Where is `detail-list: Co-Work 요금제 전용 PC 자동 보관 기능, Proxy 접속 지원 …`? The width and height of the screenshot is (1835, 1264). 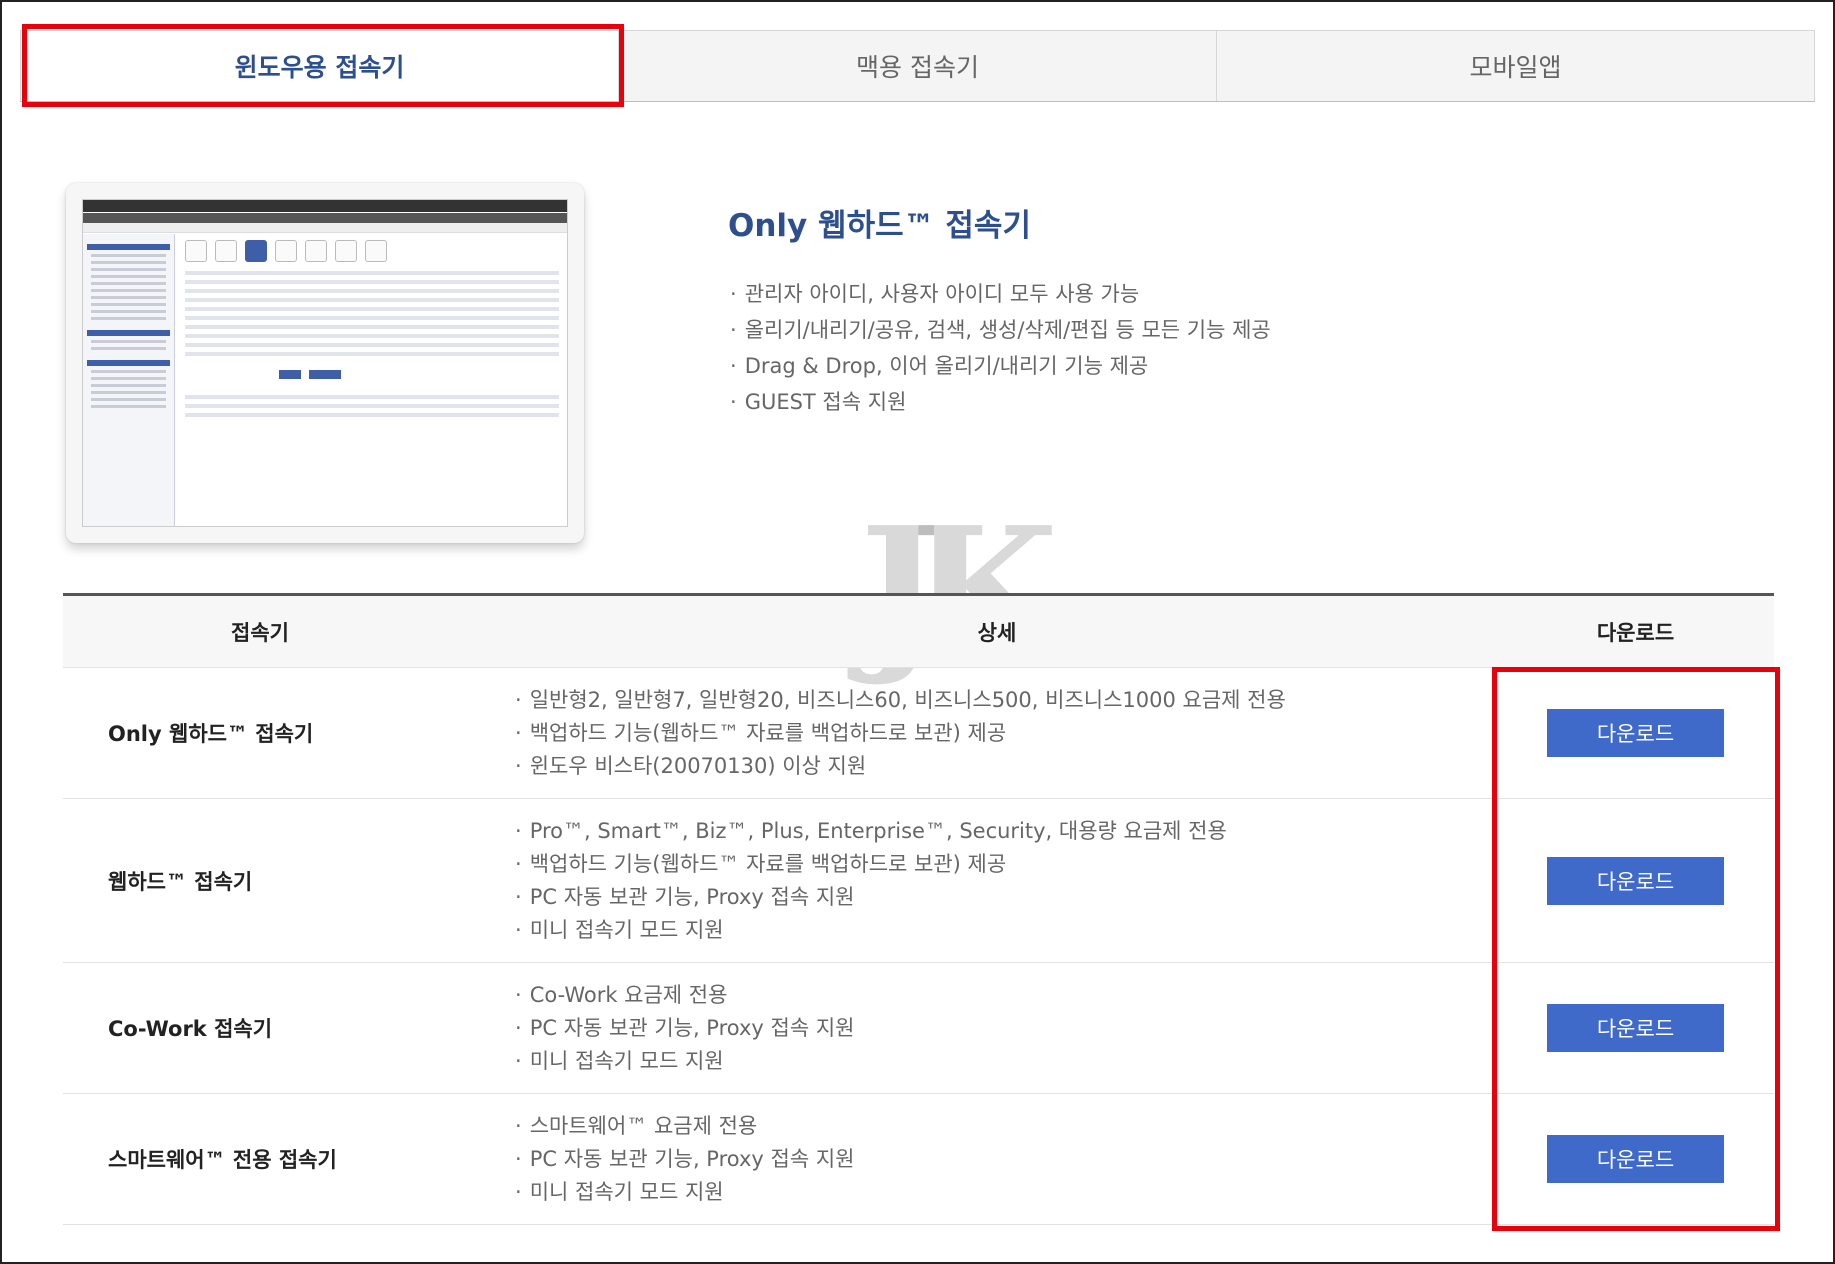 detail-list: Co-Work 요금제 전용 PC 자동 보관 기능, Proxy 접속 지원 … is located at coordinates (780, 1028).